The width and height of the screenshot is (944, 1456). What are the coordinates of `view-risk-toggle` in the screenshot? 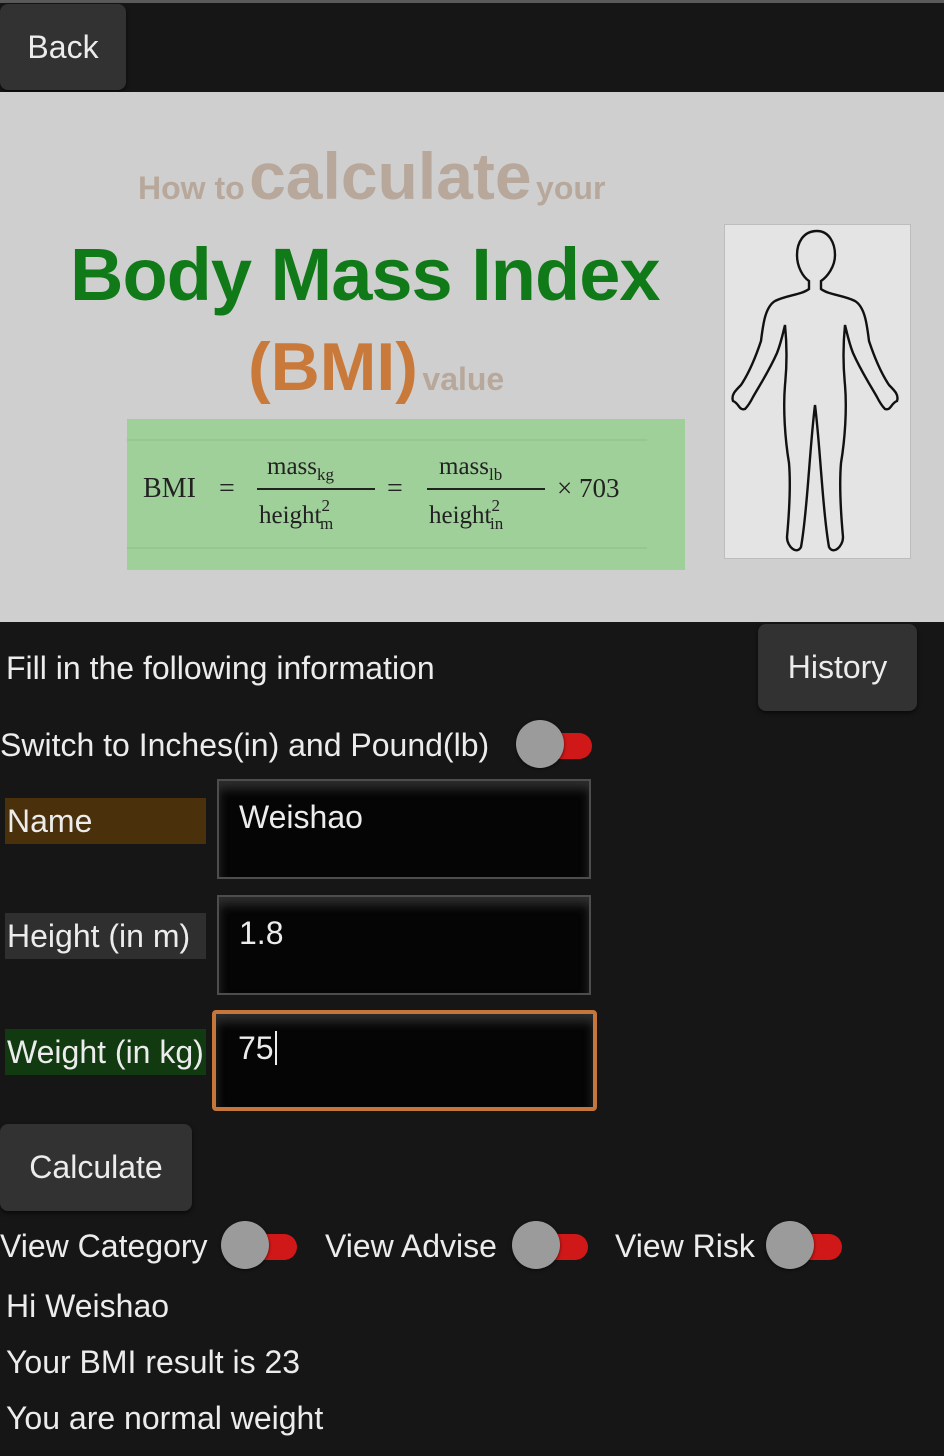 It's located at (804, 1246).